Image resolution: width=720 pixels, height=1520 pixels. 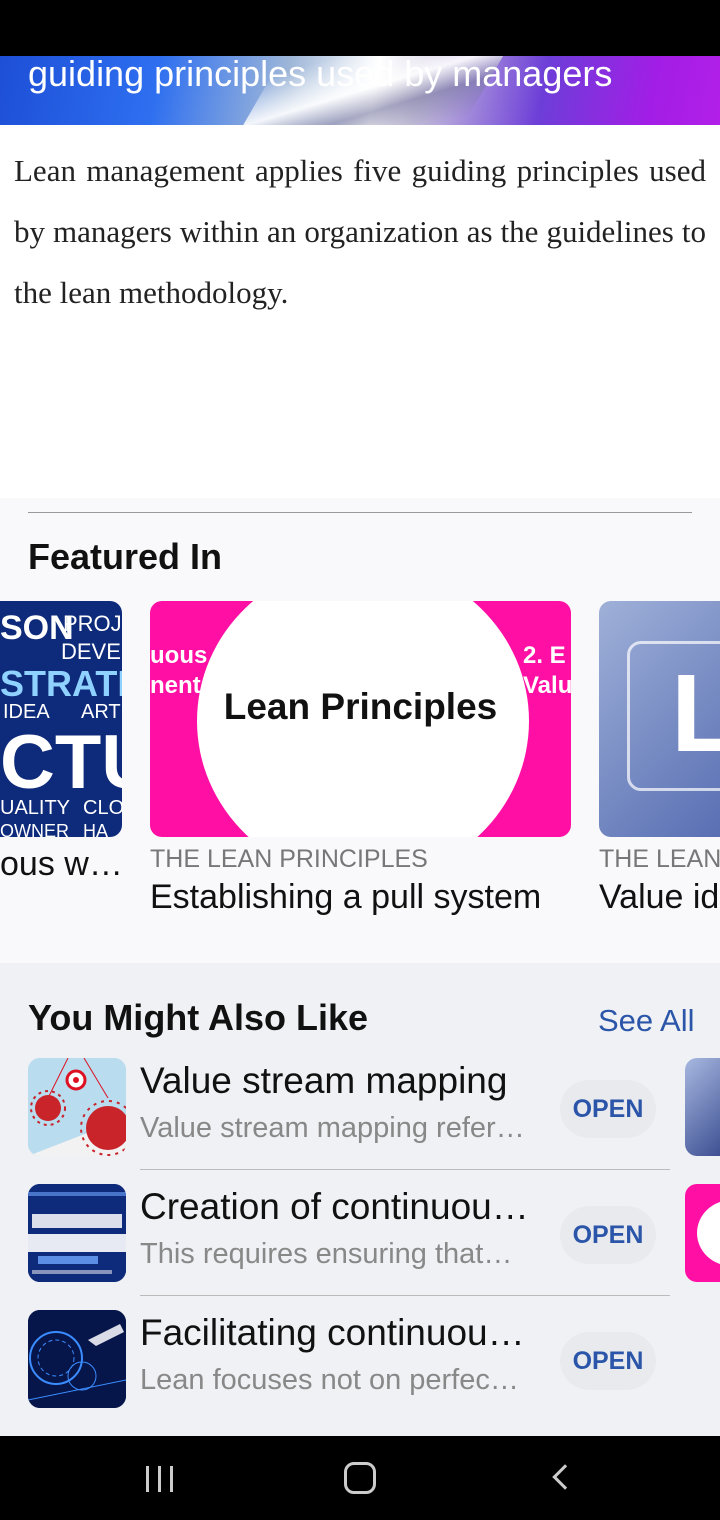 I want to click on thumb-word: OWNER, so click(x=34, y=829).